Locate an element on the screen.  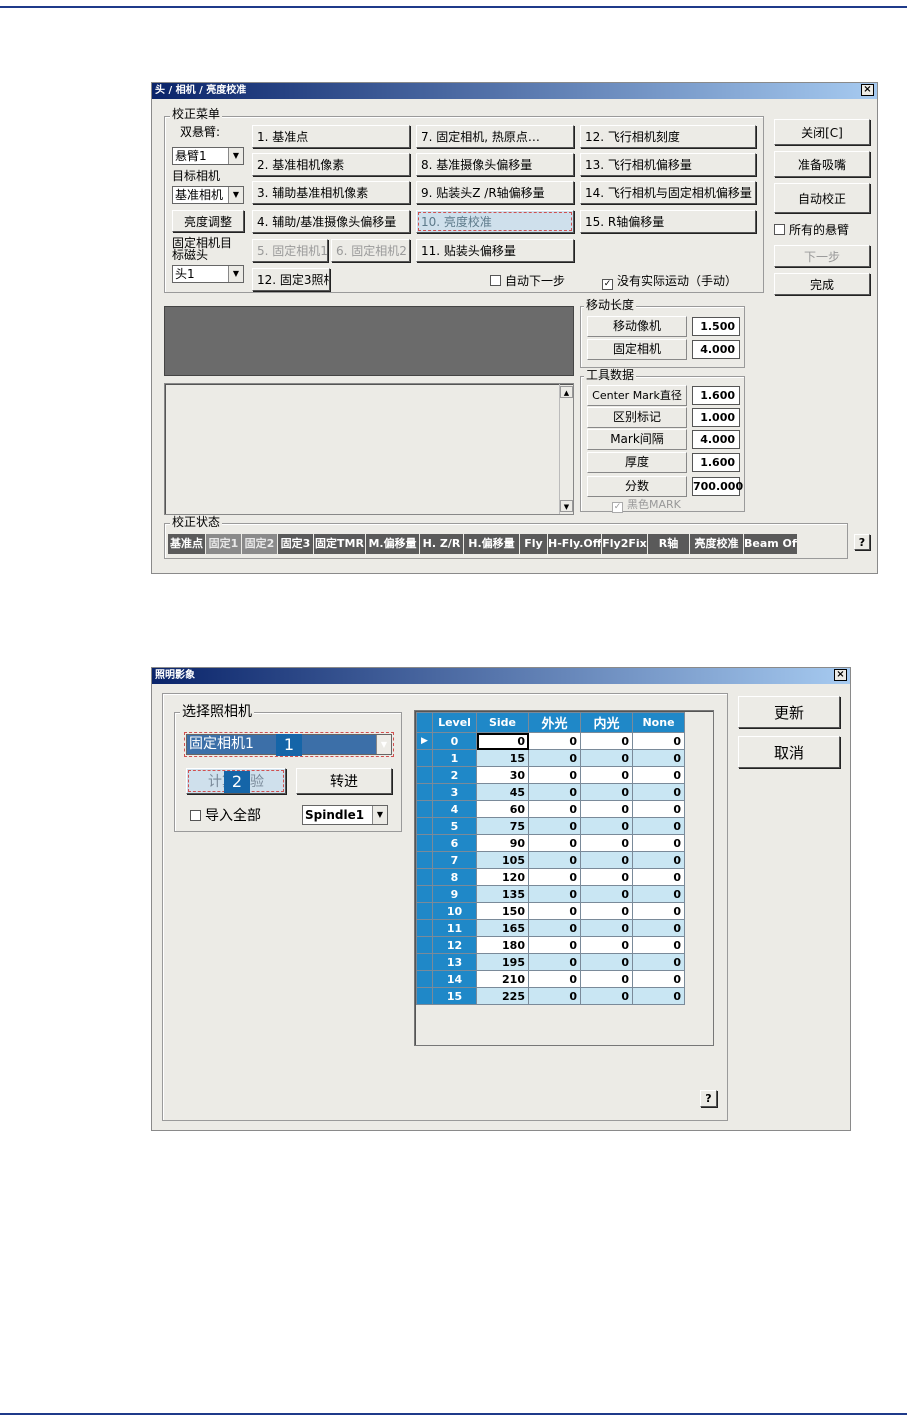
step-9-button: 9. 贴装头Z /R轴偏移量 is located at coordinates (495, 192).